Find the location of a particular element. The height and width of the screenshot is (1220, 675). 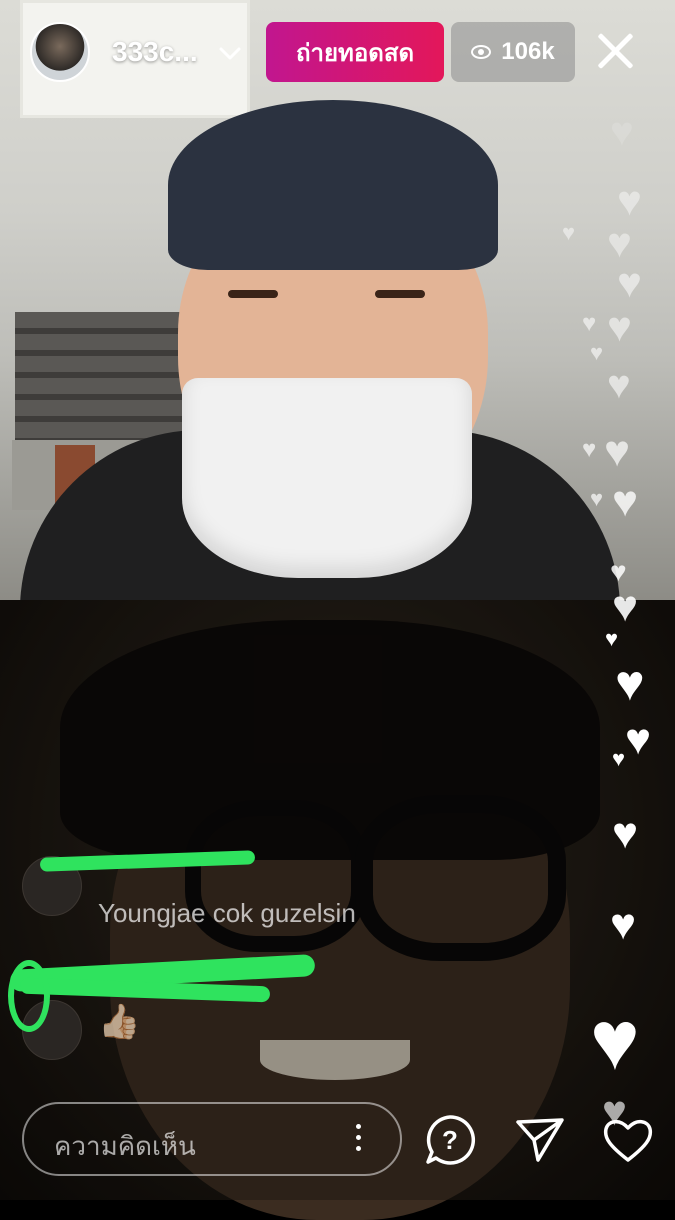

viewer-count: 106k is located at coordinates (528, 51).